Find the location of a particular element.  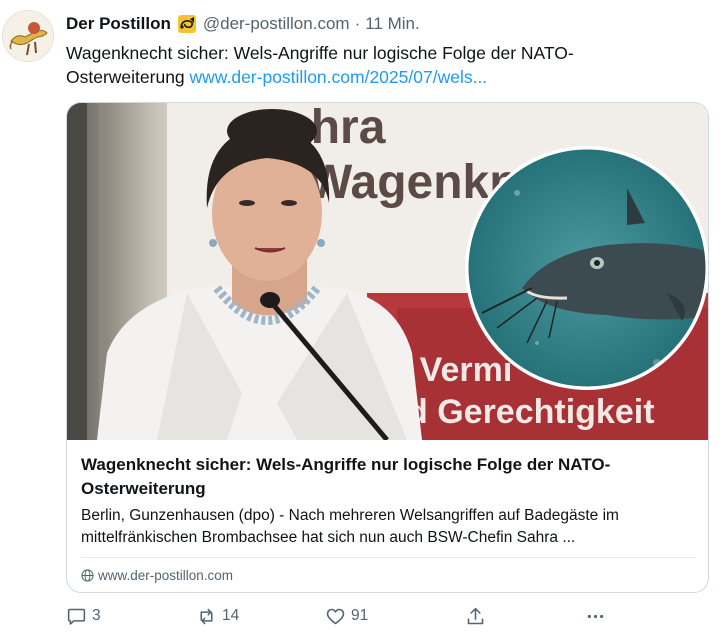

postillon-avatar-icon is located at coordinates (28, 36).